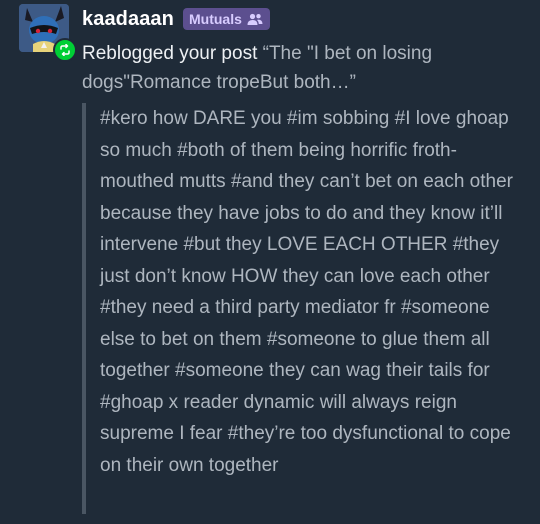  What do you see at coordinates (215, 19) in the screenshot?
I see `mutuals-label: Mutuals` at bounding box center [215, 19].